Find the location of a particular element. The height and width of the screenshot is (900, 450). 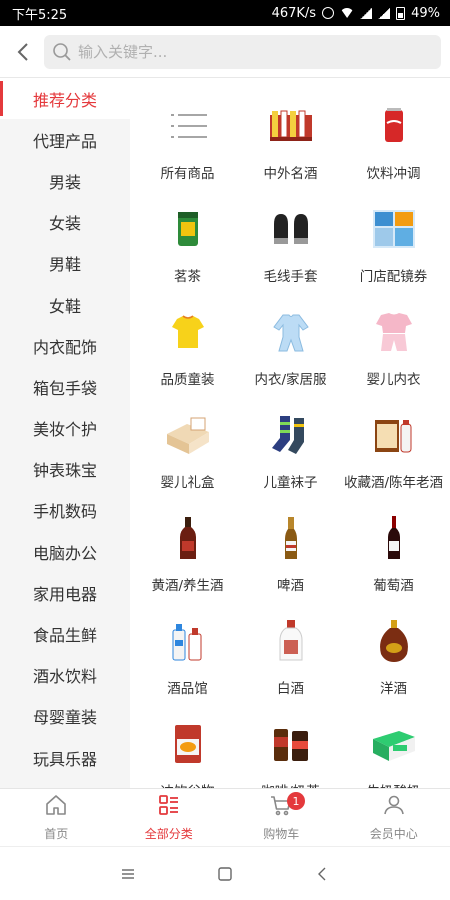

home-icon is located at coordinates (56, 807).